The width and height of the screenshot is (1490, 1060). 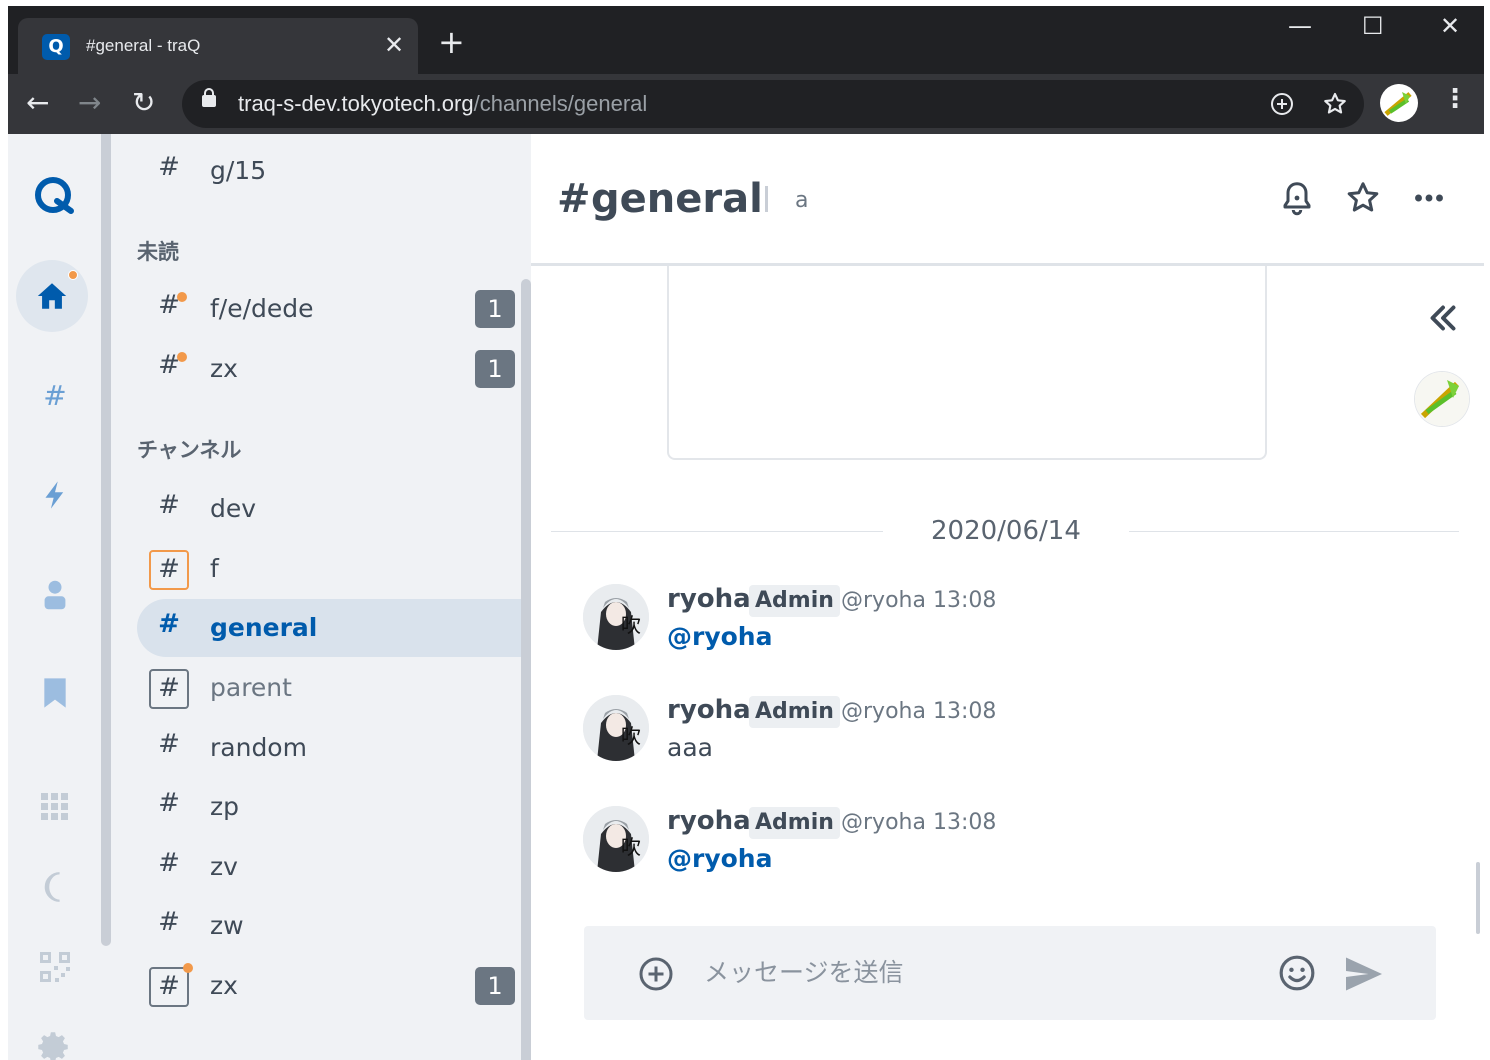 What do you see at coordinates (1282, 104) in the screenshot?
I see `install-app-icon` at bounding box center [1282, 104].